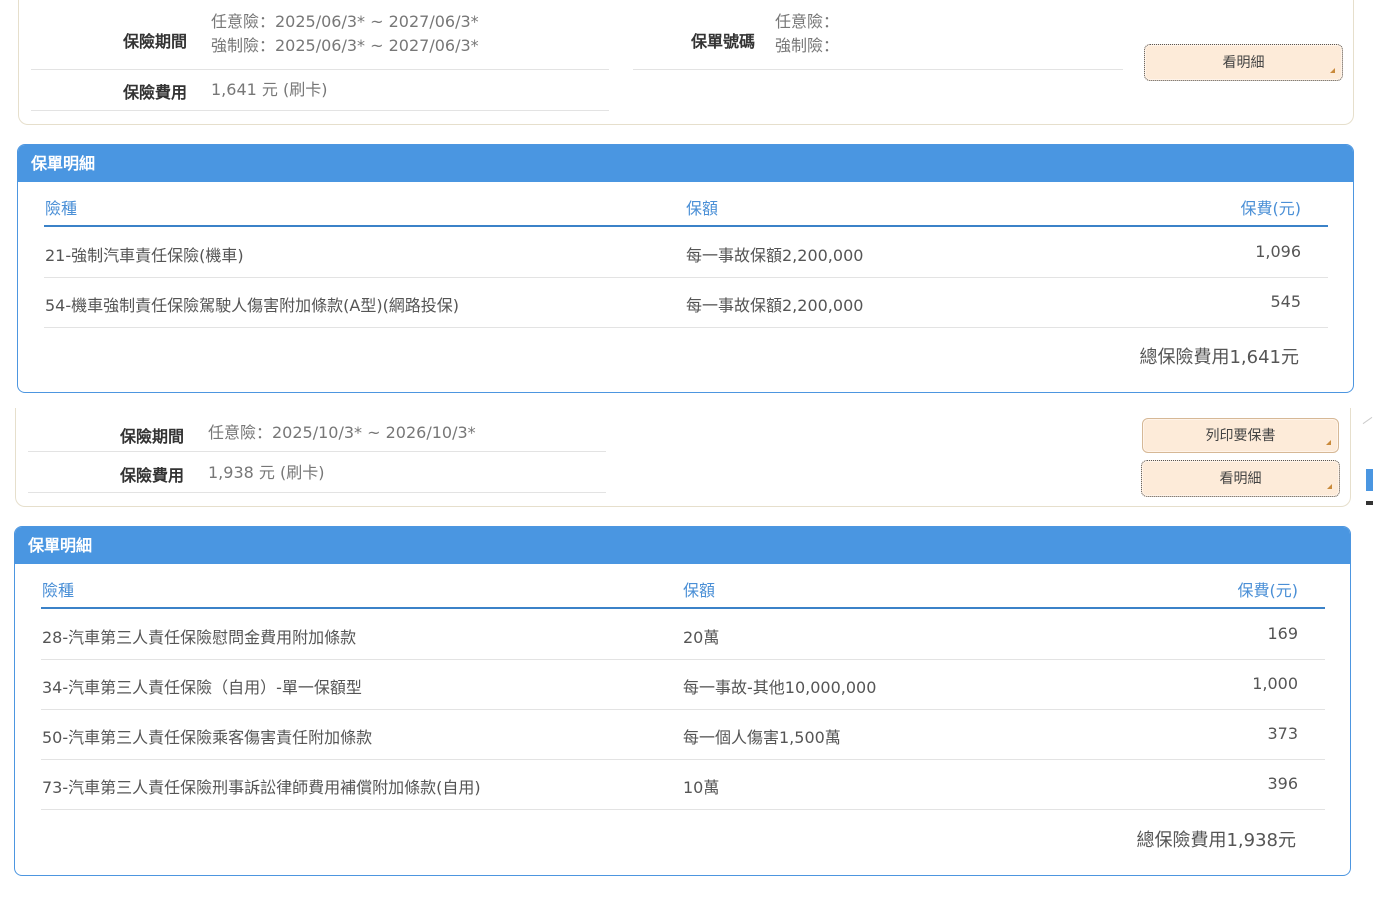 The width and height of the screenshot is (1373, 902). I want to click on policy-number-voluntary: 任意險：, so click(807, 21).